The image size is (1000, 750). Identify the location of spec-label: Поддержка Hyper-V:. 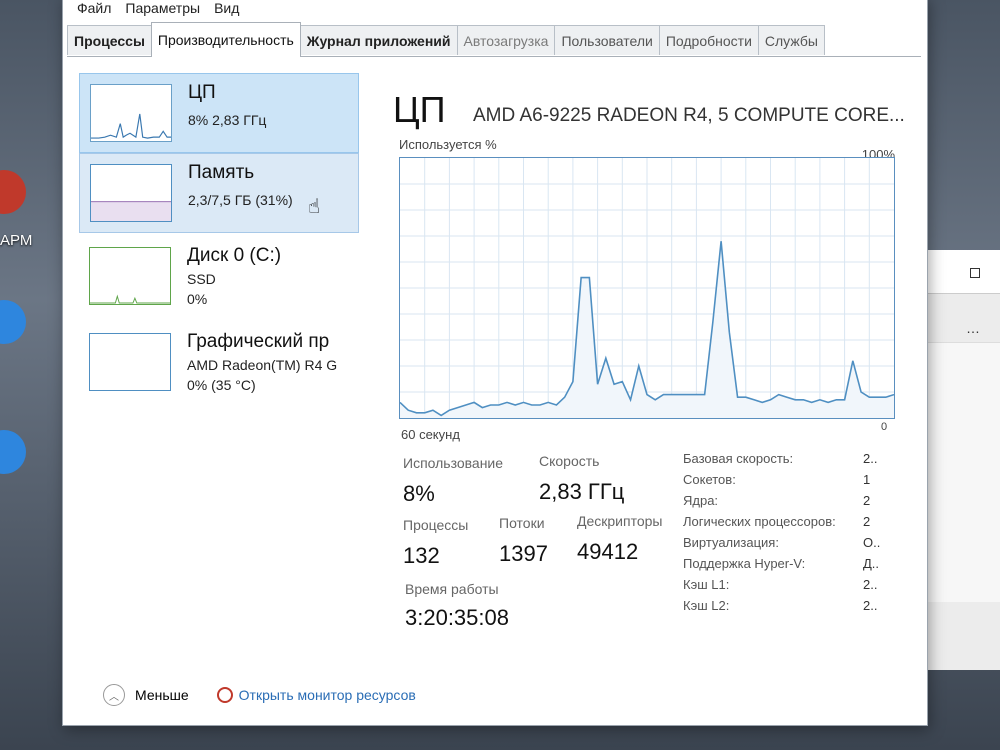
(744, 563).